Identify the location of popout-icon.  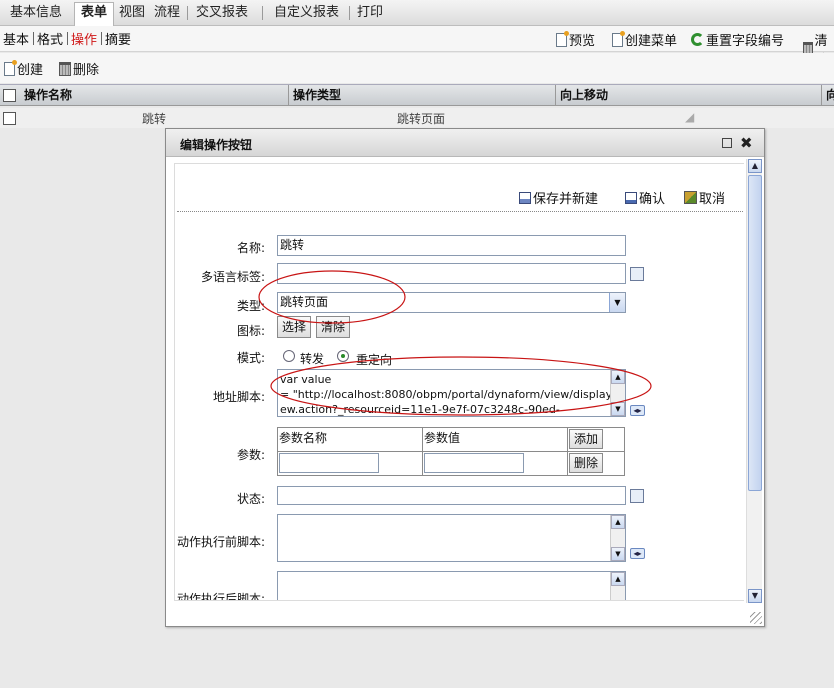
(727, 143).